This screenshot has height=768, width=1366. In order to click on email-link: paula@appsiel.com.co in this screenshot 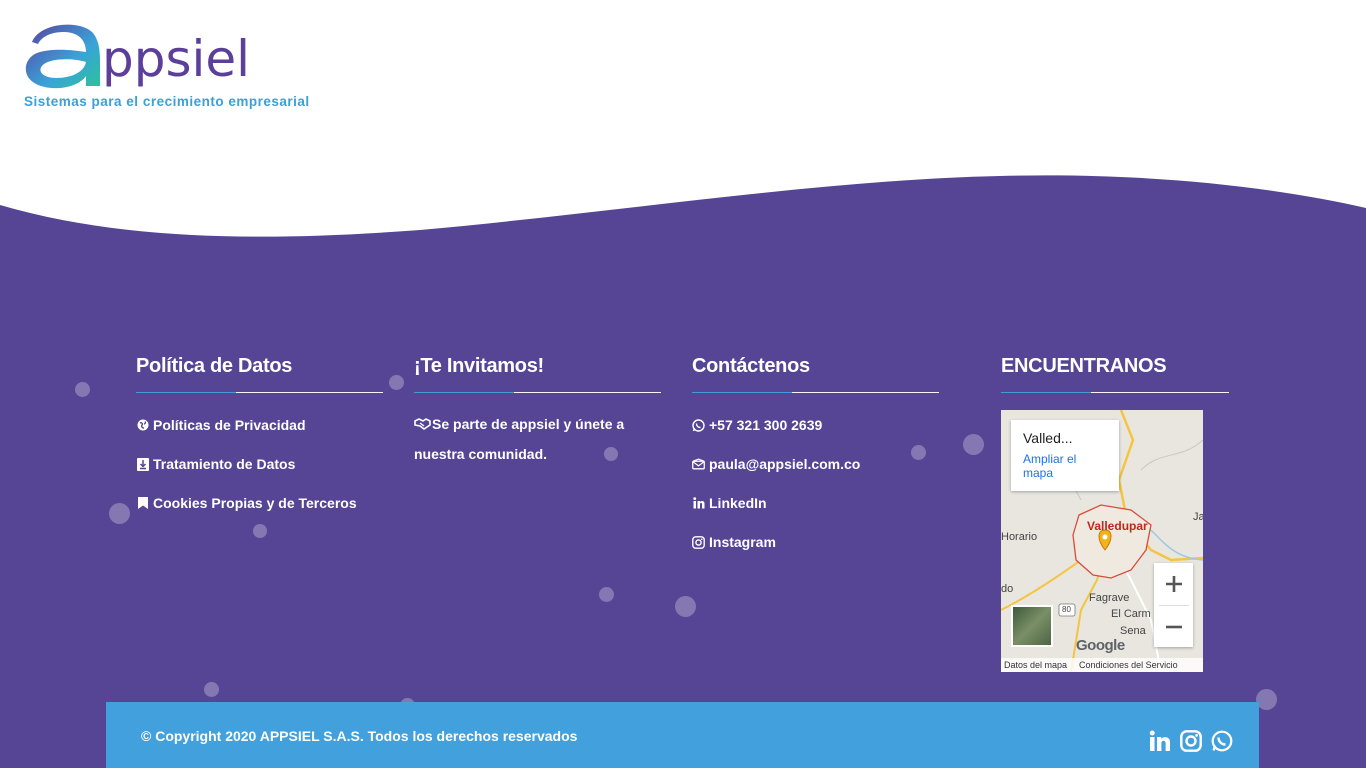, I will do `click(815, 464)`.